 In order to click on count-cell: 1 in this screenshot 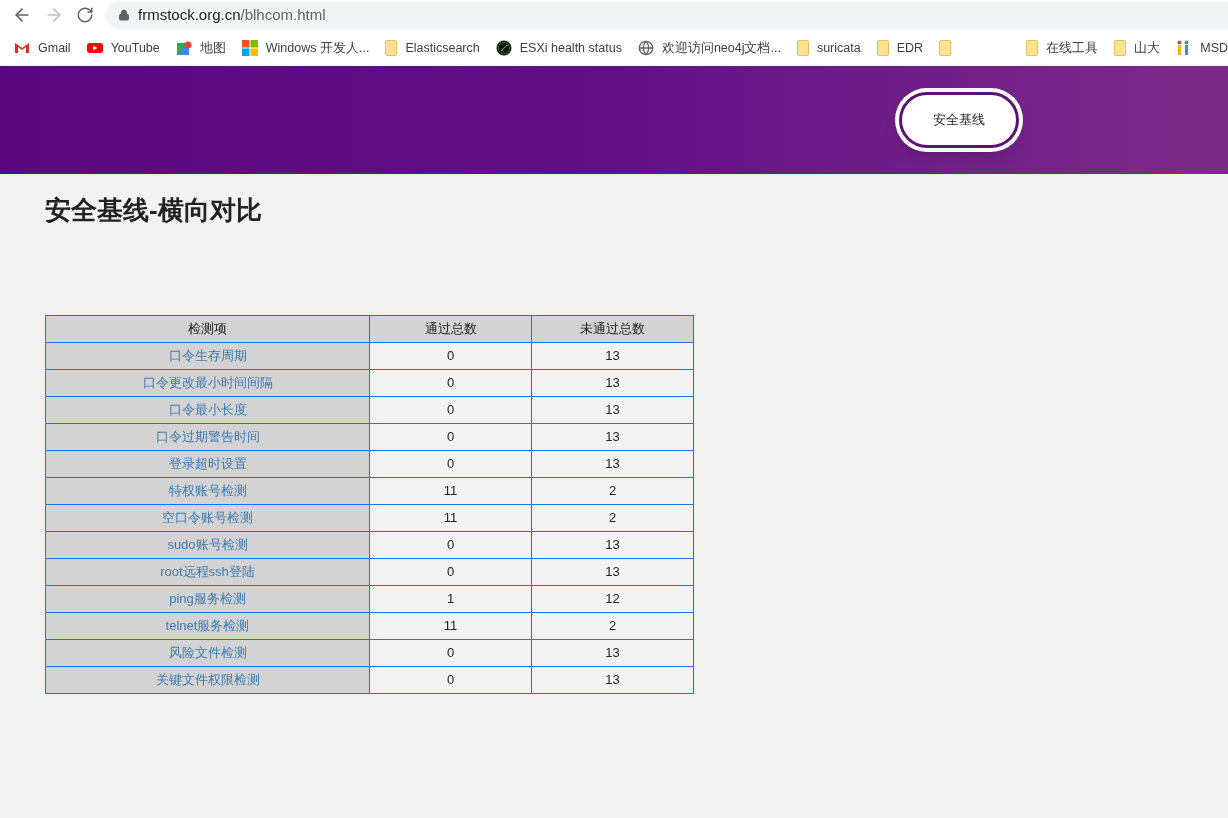, I will do `click(450, 599)`.